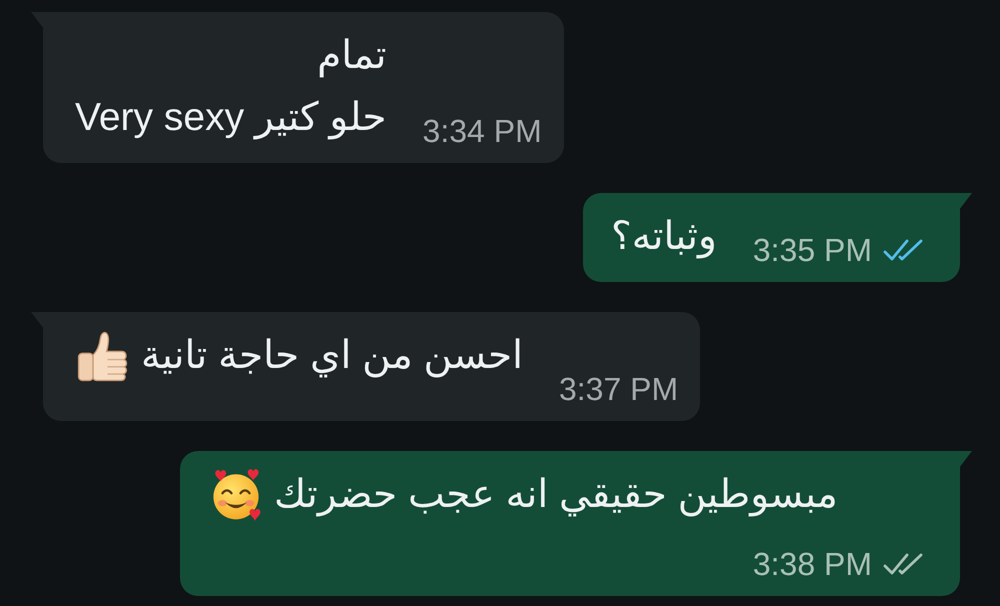 Image resolution: width=1000 pixels, height=606 pixels. What do you see at coordinates (231, 87) in the screenshot?
I see `message-text: تمام حلو كتير Very sexy` at bounding box center [231, 87].